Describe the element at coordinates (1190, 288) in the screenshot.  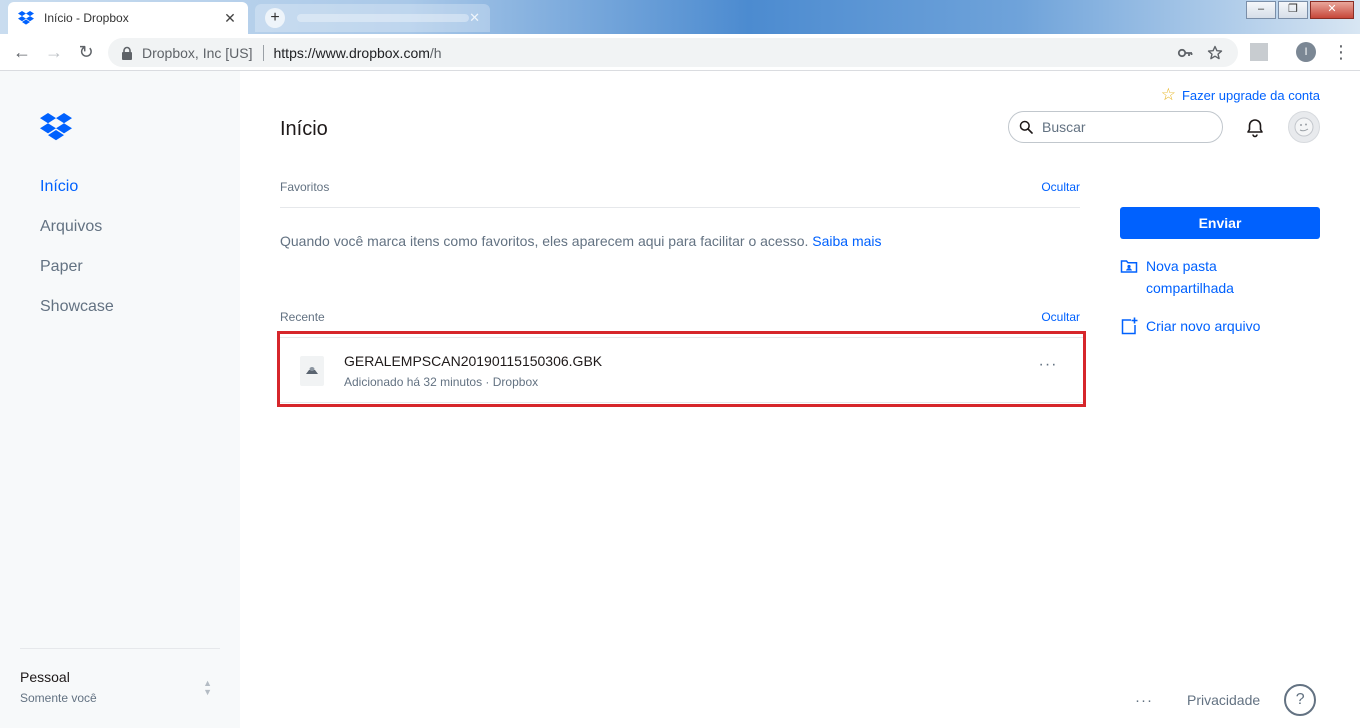
I see `new-shared-folder-line2: compartilhada` at that location.